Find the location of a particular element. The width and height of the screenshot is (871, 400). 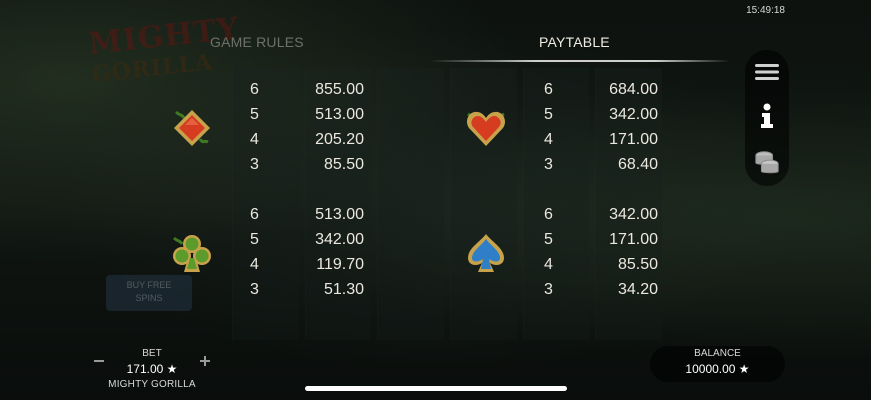

bet-increase-button is located at coordinates (205, 361).